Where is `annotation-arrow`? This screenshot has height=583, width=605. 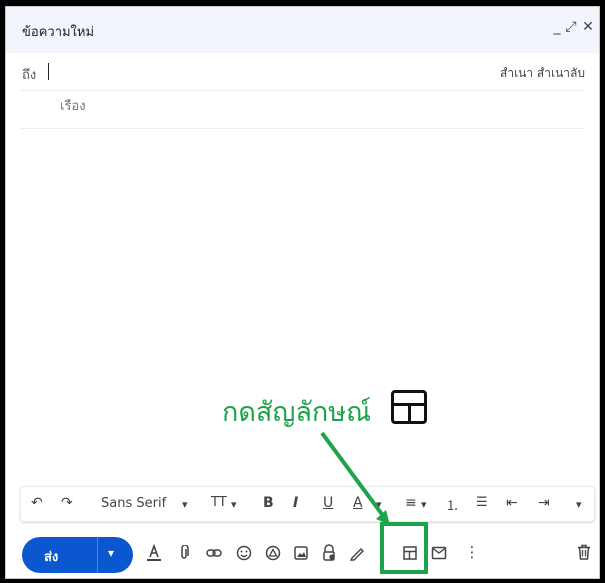
annotation-arrow is located at coordinates (355, 478).